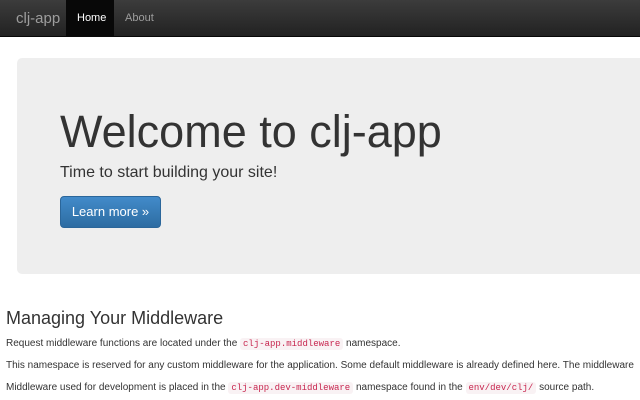 The image size is (640, 400). What do you see at coordinates (110, 212) in the screenshot?
I see `learn-more-button: Learn more »` at bounding box center [110, 212].